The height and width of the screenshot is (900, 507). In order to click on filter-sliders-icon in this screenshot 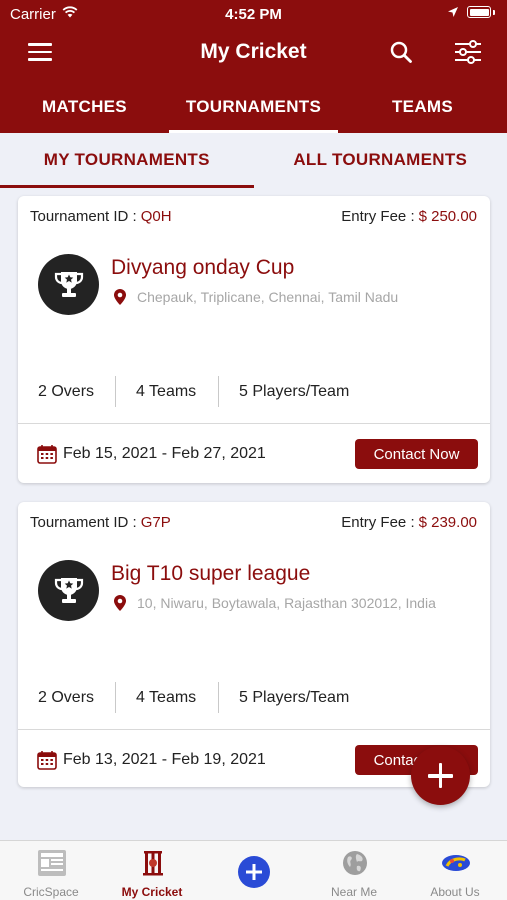, I will do `click(468, 52)`.